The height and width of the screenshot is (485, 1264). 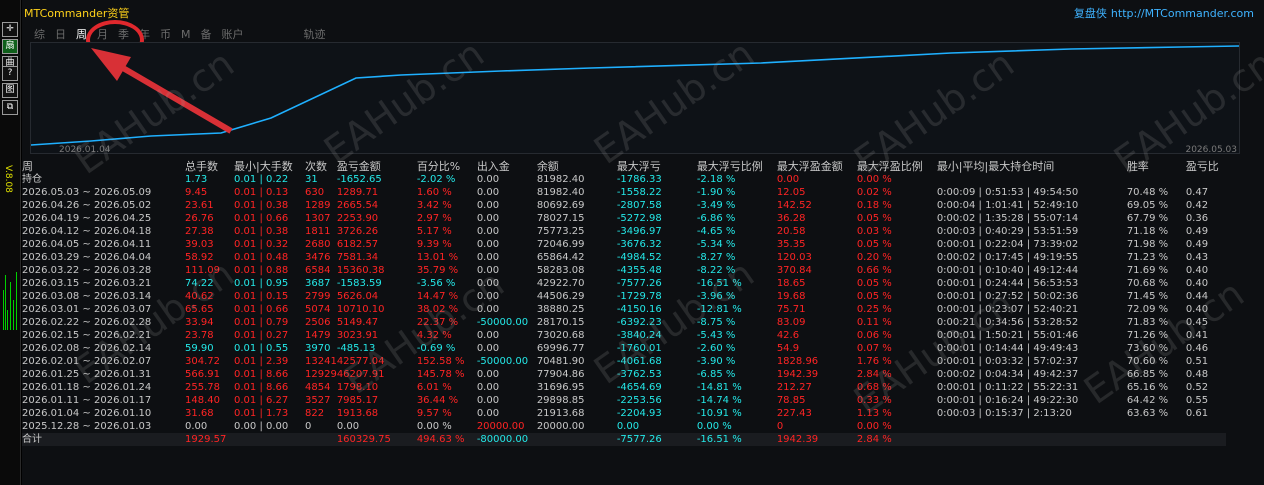 What do you see at coordinates (315, 34) in the screenshot?
I see `tab-10: 轨迹` at bounding box center [315, 34].